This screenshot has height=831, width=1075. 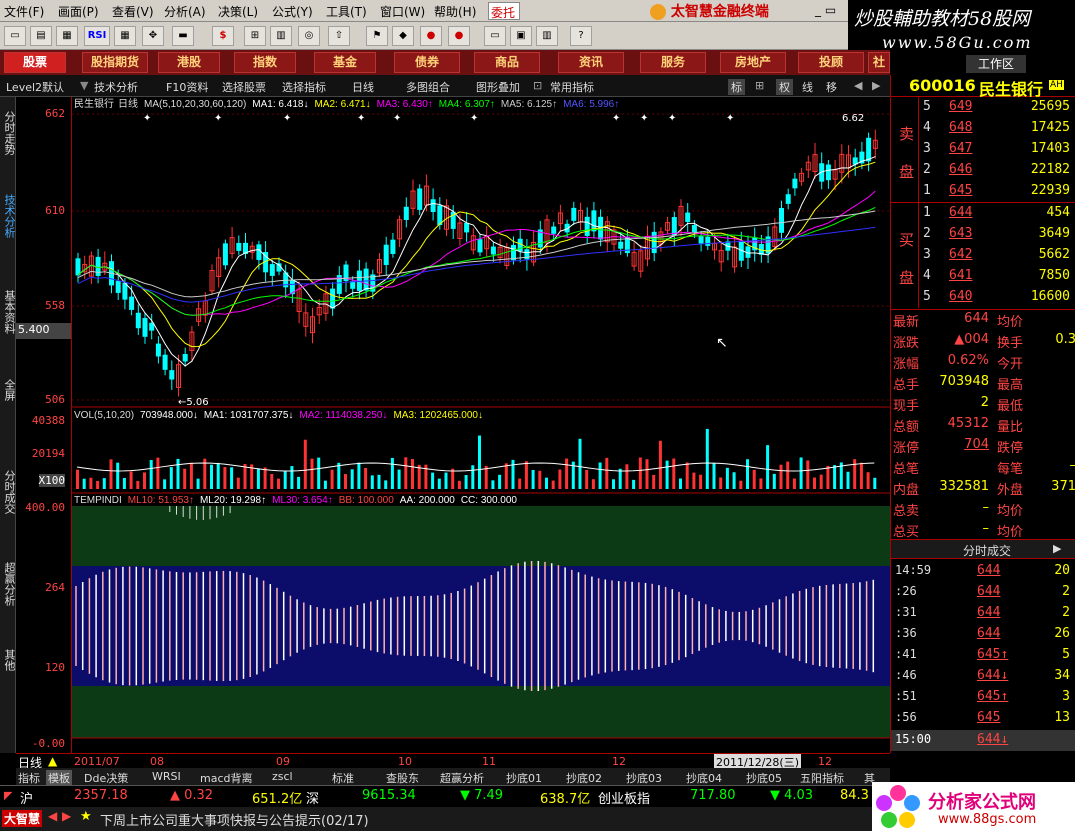 I want to click on nav-realestate: 房地产, so click(x=753, y=62).